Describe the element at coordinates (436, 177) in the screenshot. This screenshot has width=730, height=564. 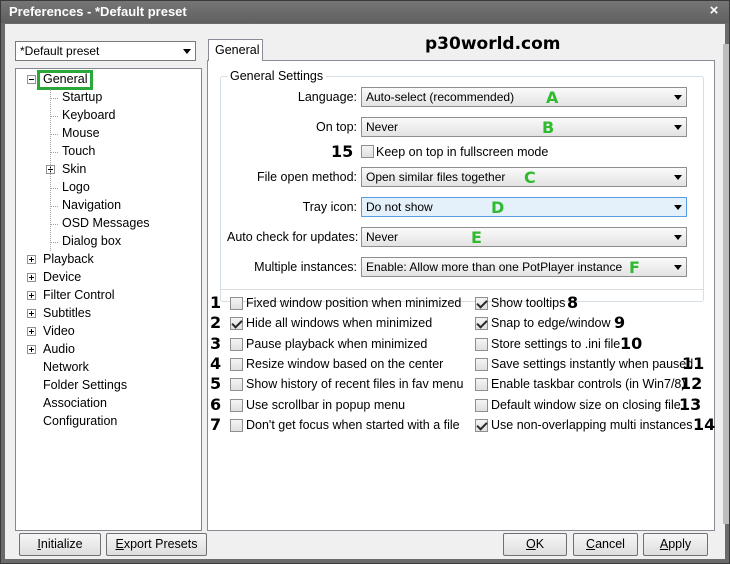
I see `file-open-value: Open similar files together` at that location.